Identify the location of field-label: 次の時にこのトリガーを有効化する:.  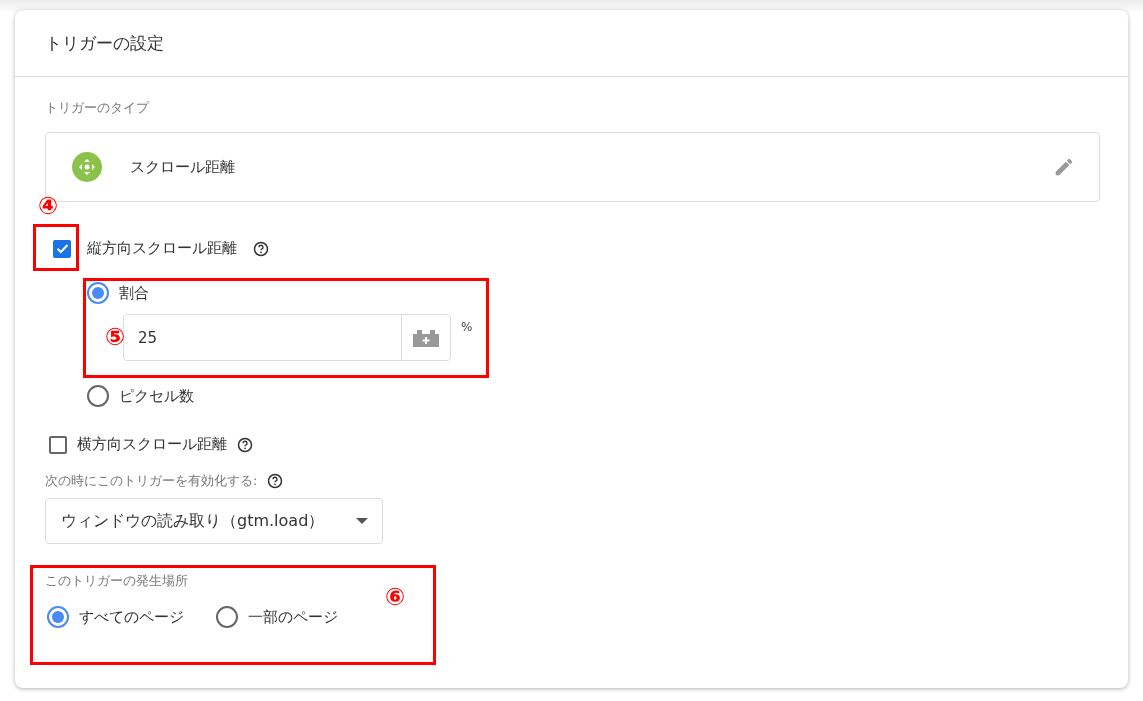
(151, 481).